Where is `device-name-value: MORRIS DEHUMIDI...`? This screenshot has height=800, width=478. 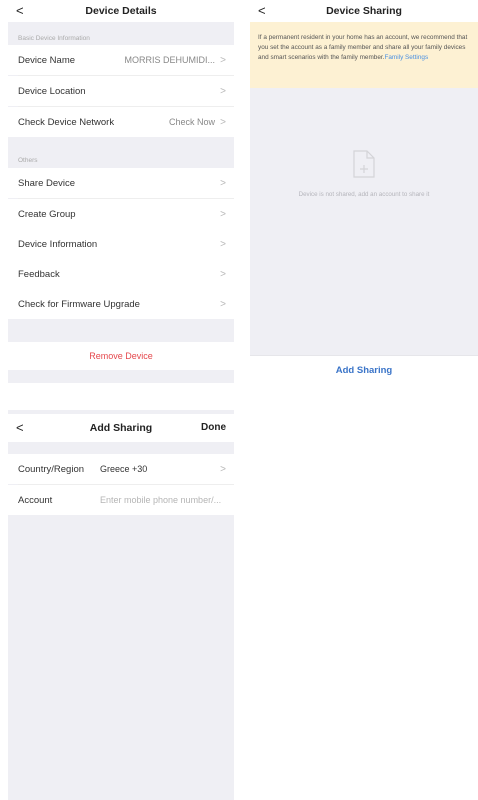
device-name-value: MORRIS DEHUMIDI... is located at coordinates (169, 60).